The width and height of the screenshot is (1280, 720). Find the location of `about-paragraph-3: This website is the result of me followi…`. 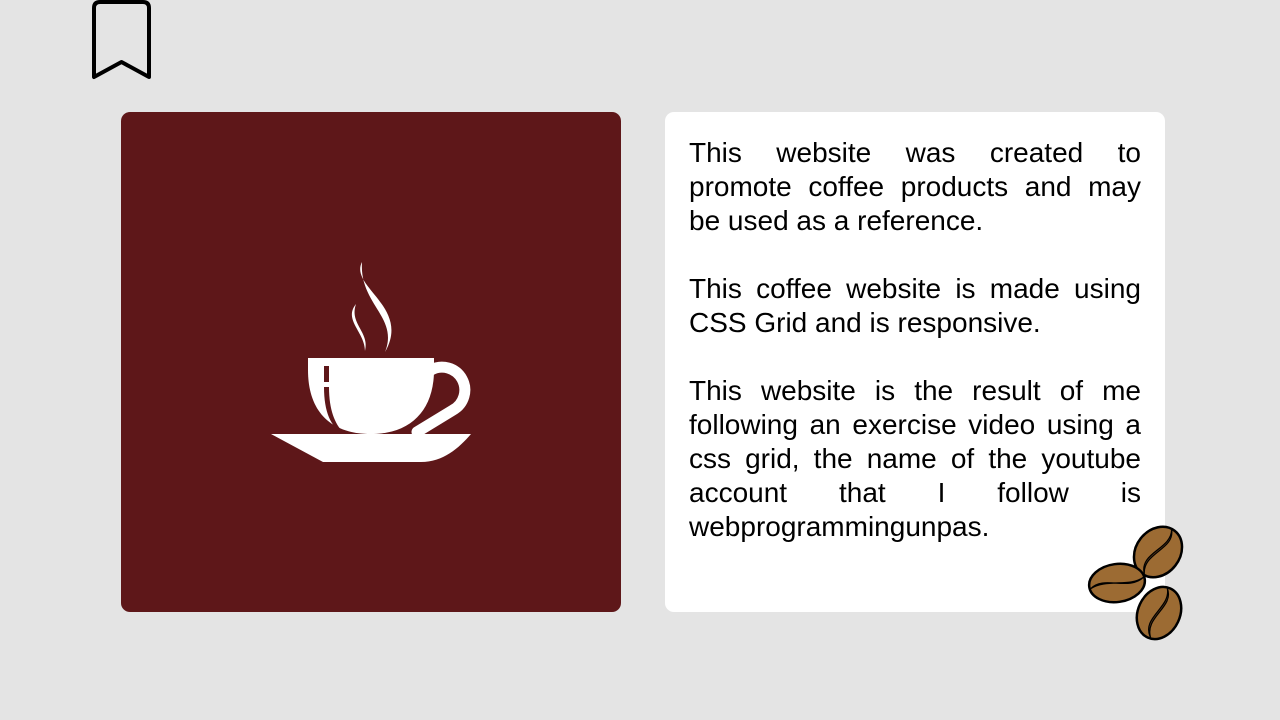

about-paragraph-3: This website is the result of me followi… is located at coordinates (915, 458).